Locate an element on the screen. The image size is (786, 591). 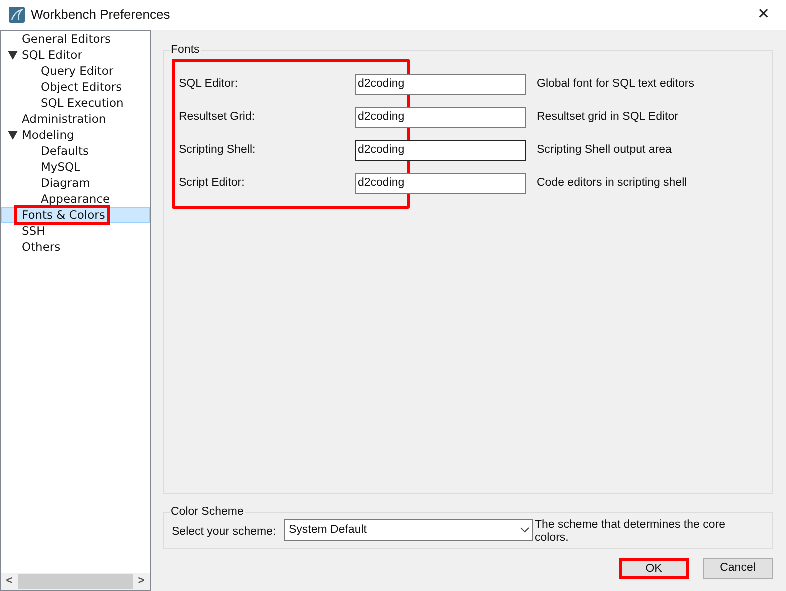
font-label: Scripting Shell: is located at coordinates (218, 150).